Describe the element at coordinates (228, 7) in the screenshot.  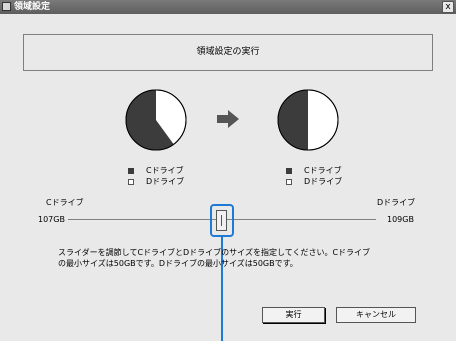
I see `title-bar: 領域設定 x` at that location.